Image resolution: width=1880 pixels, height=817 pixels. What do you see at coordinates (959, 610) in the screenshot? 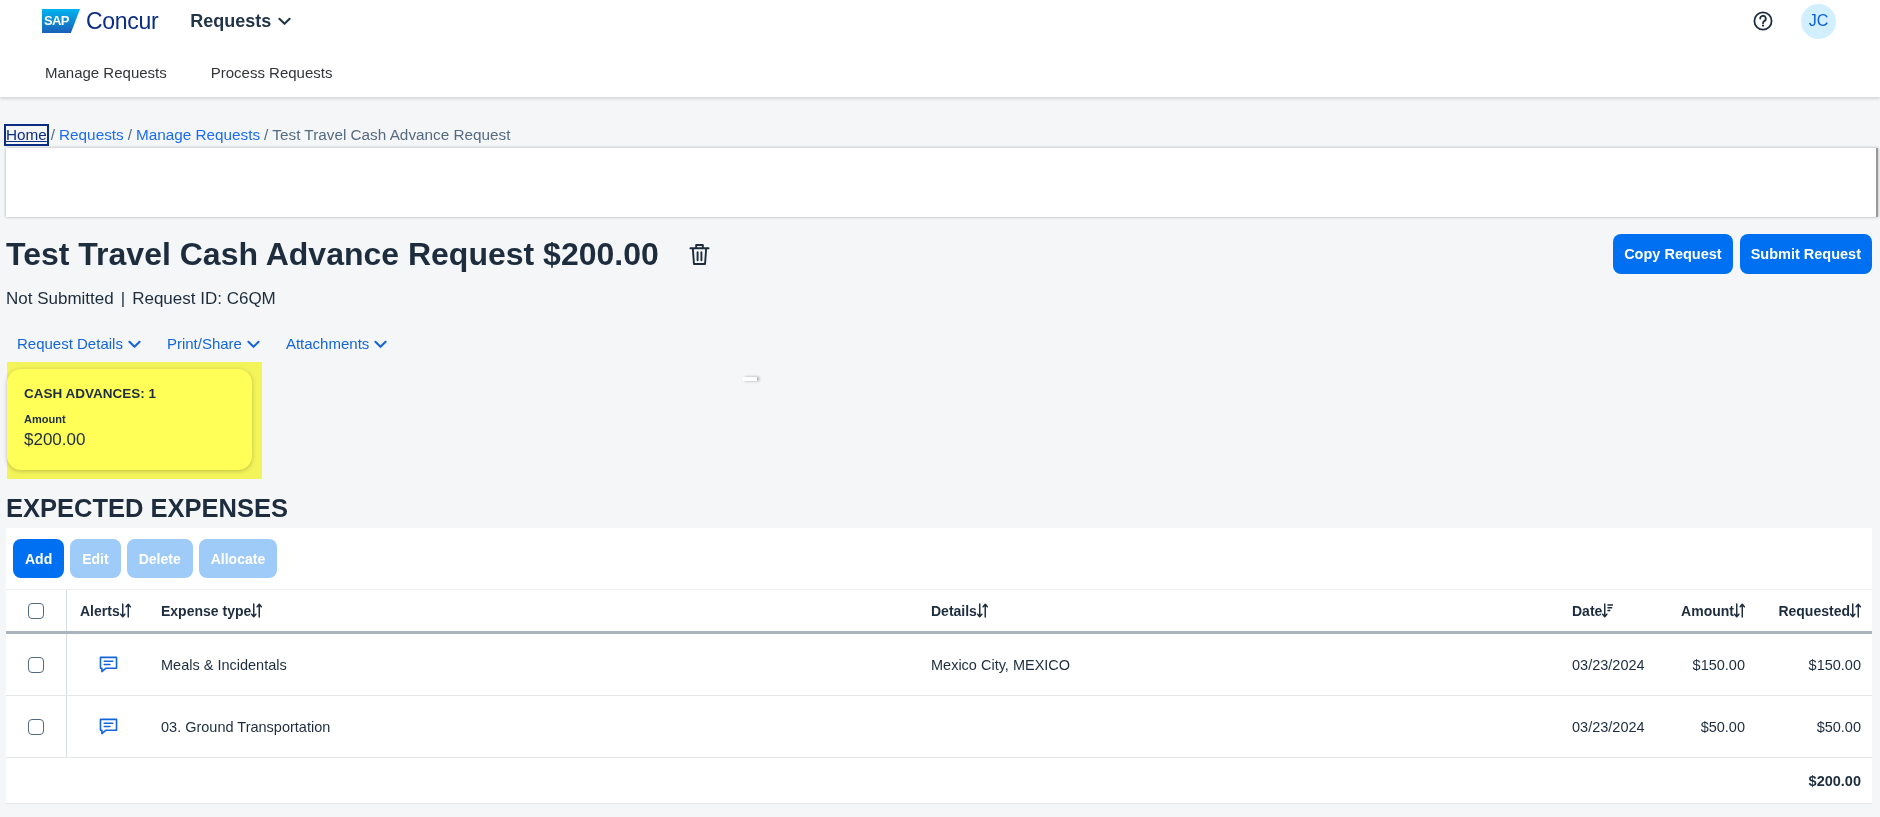
I see `column-header: Details` at bounding box center [959, 610].